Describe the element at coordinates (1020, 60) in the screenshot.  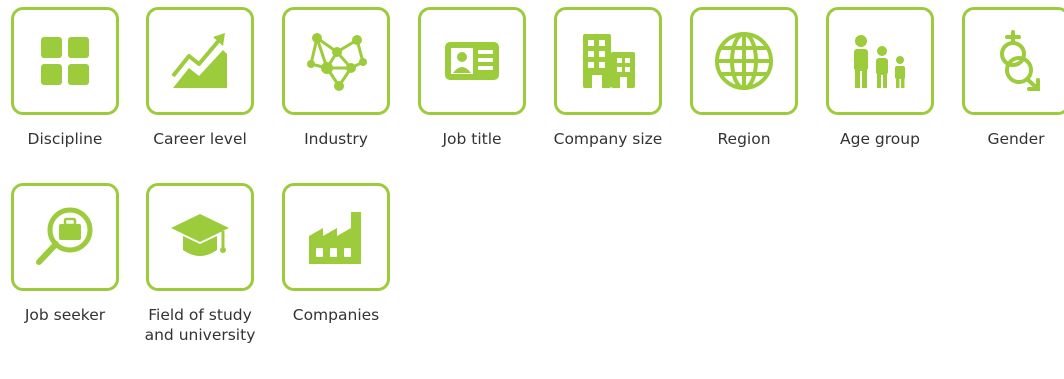
I see `gender-symbols-icon` at that location.